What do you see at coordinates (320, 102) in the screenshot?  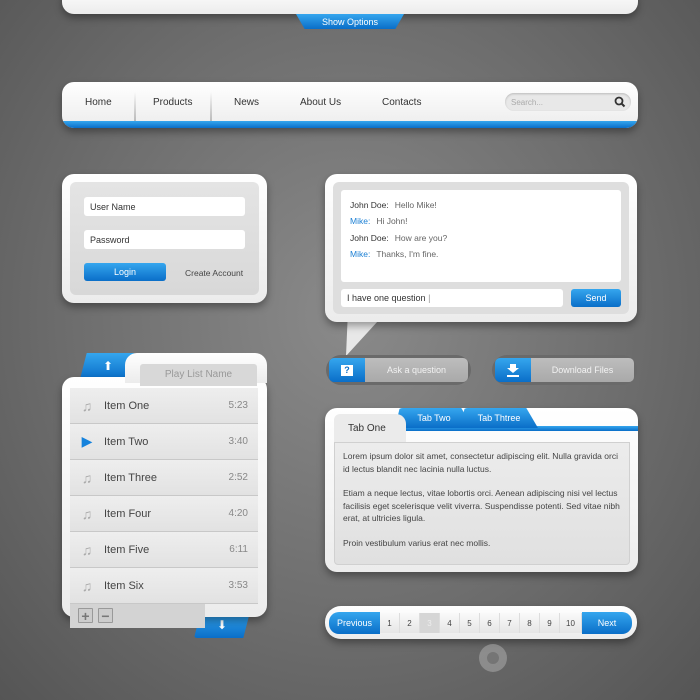 I see `nav-about-us: About Us` at bounding box center [320, 102].